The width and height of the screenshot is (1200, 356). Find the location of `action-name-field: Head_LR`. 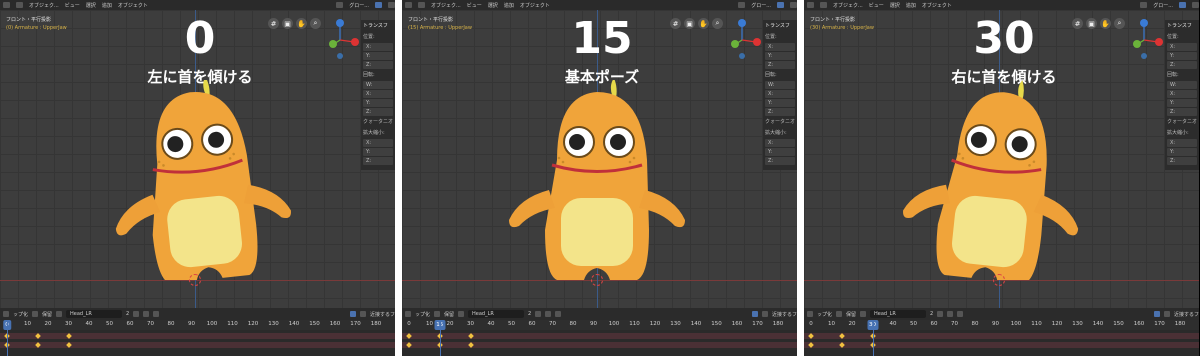

action-name-field: Head_LR is located at coordinates (94, 314).